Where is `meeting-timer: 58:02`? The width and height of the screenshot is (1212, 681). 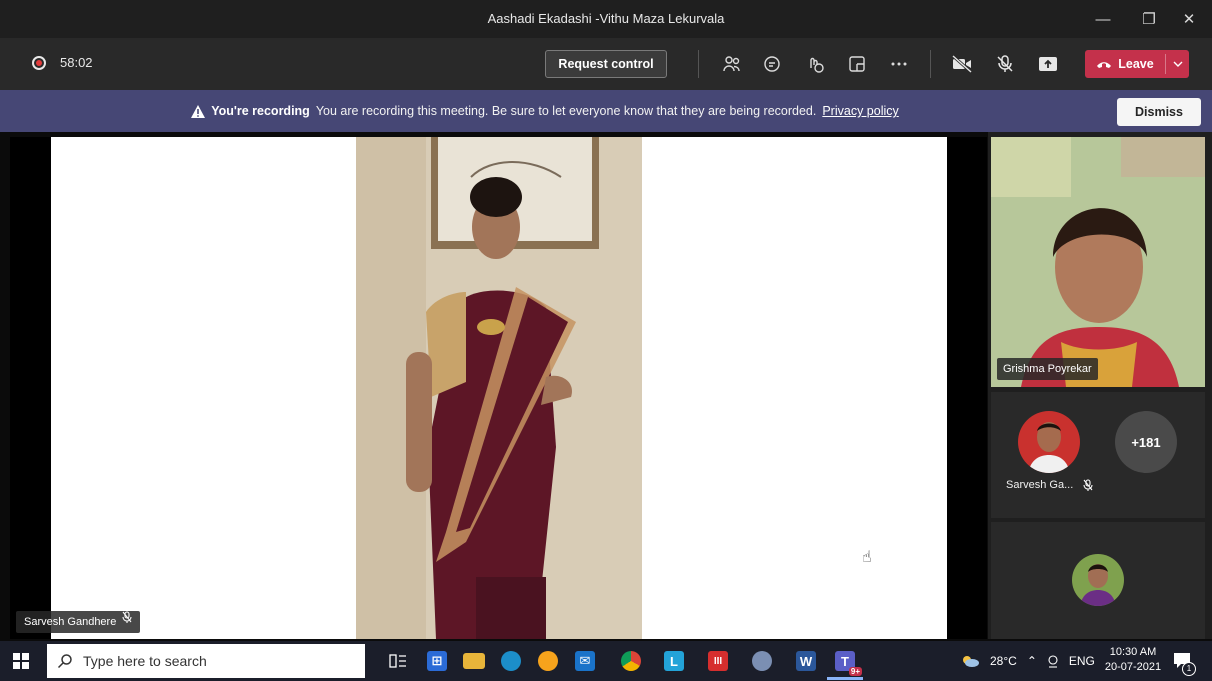 meeting-timer: 58:02 is located at coordinates (76, 62).